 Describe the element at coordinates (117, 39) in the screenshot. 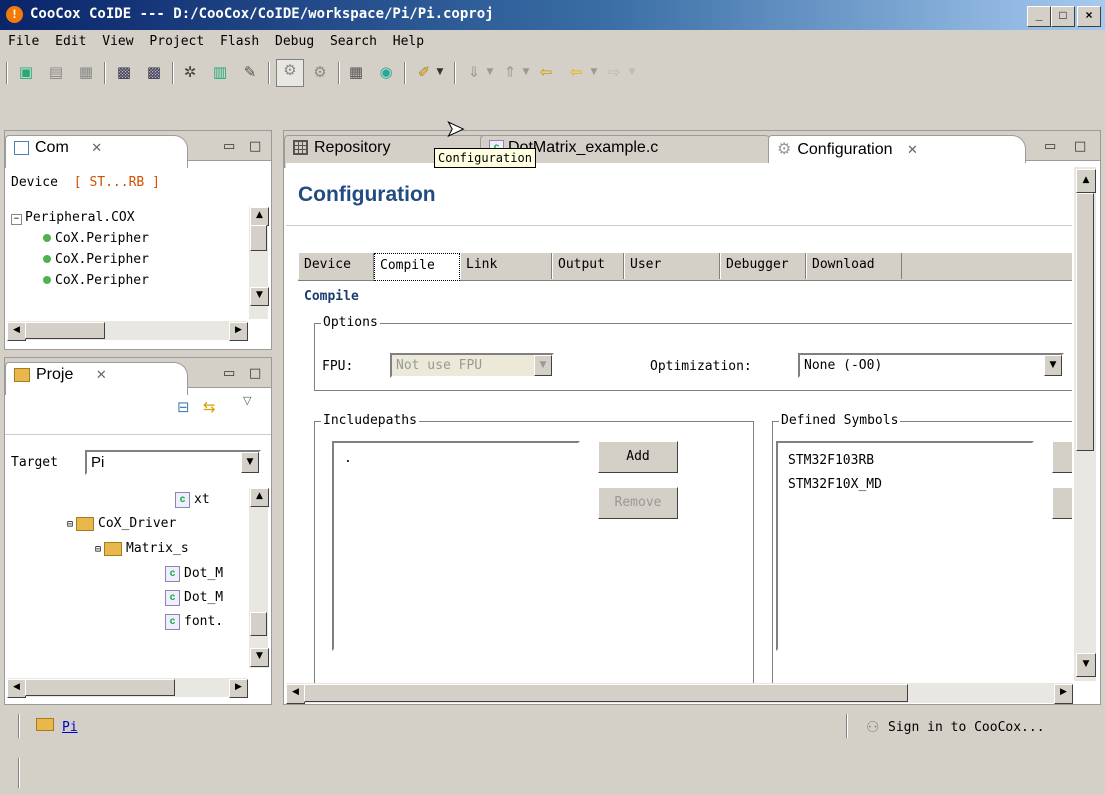

I see `menu-view: View` at that location.